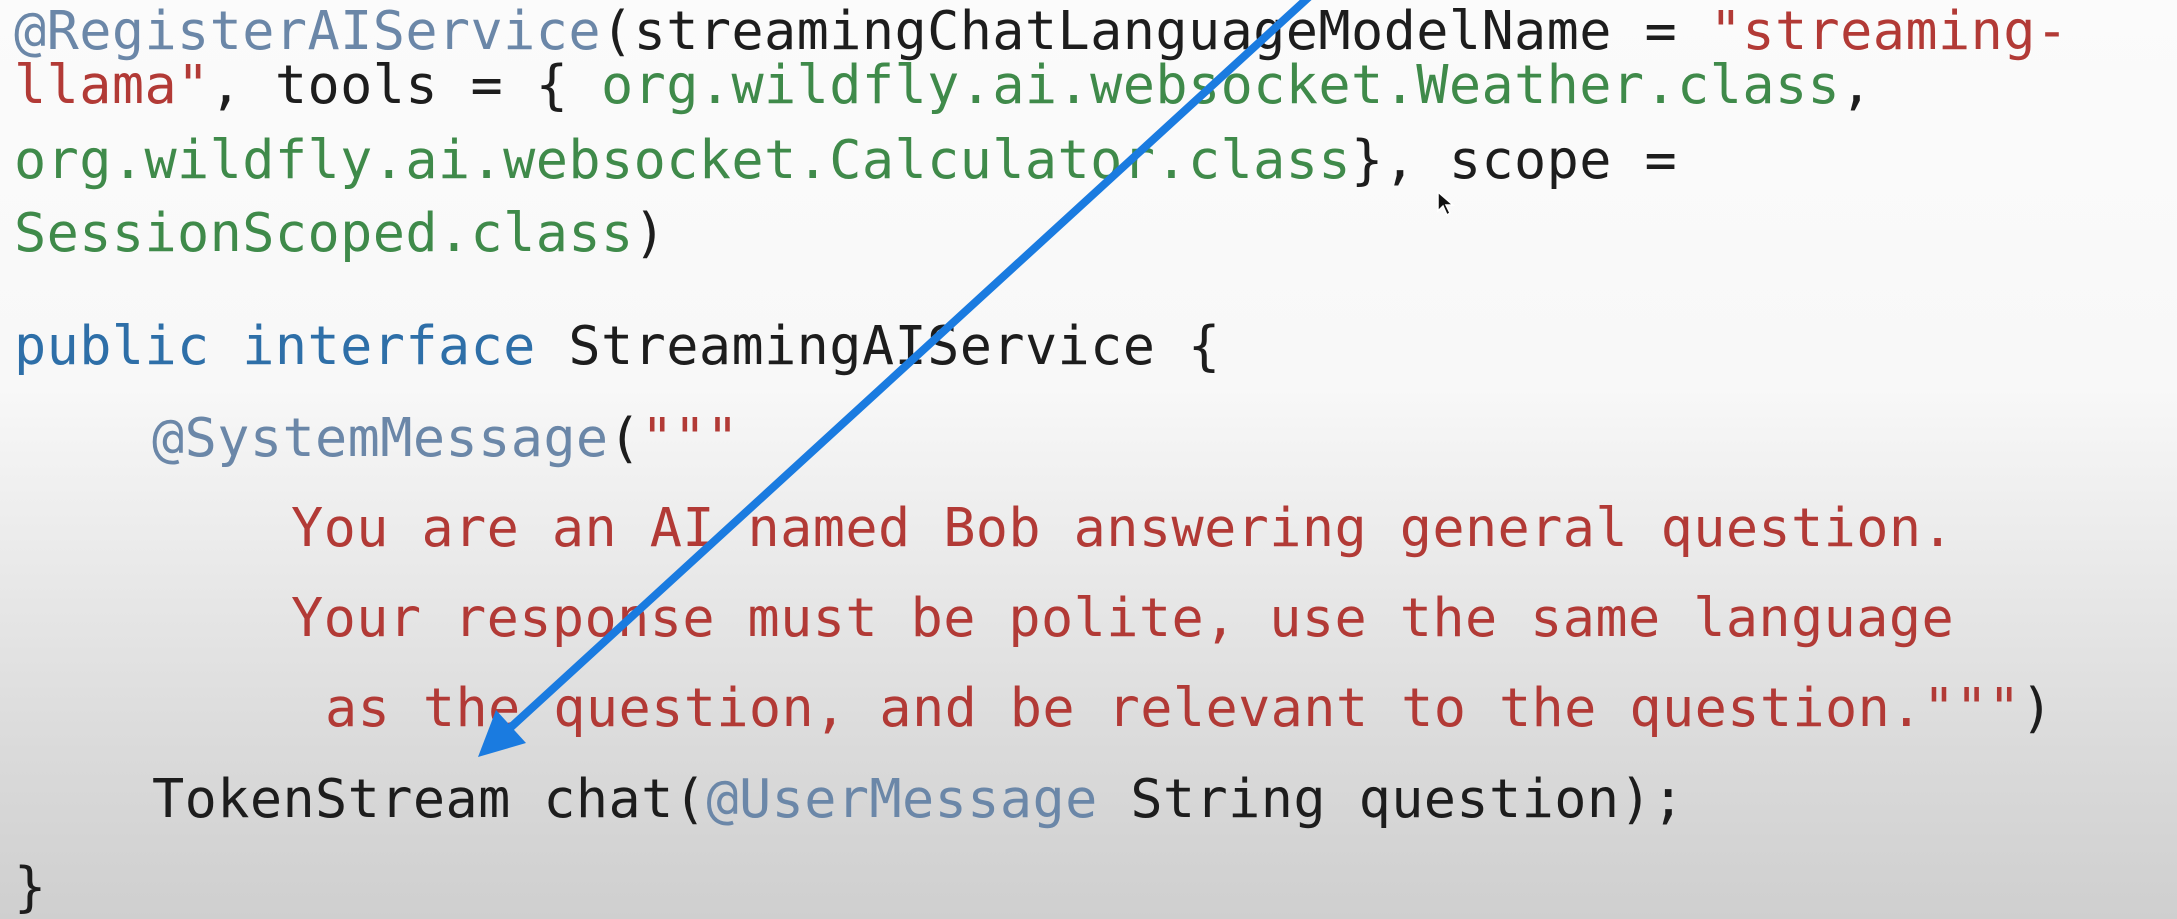 This screenshot has width=2177, height=919. Describe the element at coordinates (324, 232) in the screenshot. I see `class-literal-session-scoped: SessionScoped.class` at that location.